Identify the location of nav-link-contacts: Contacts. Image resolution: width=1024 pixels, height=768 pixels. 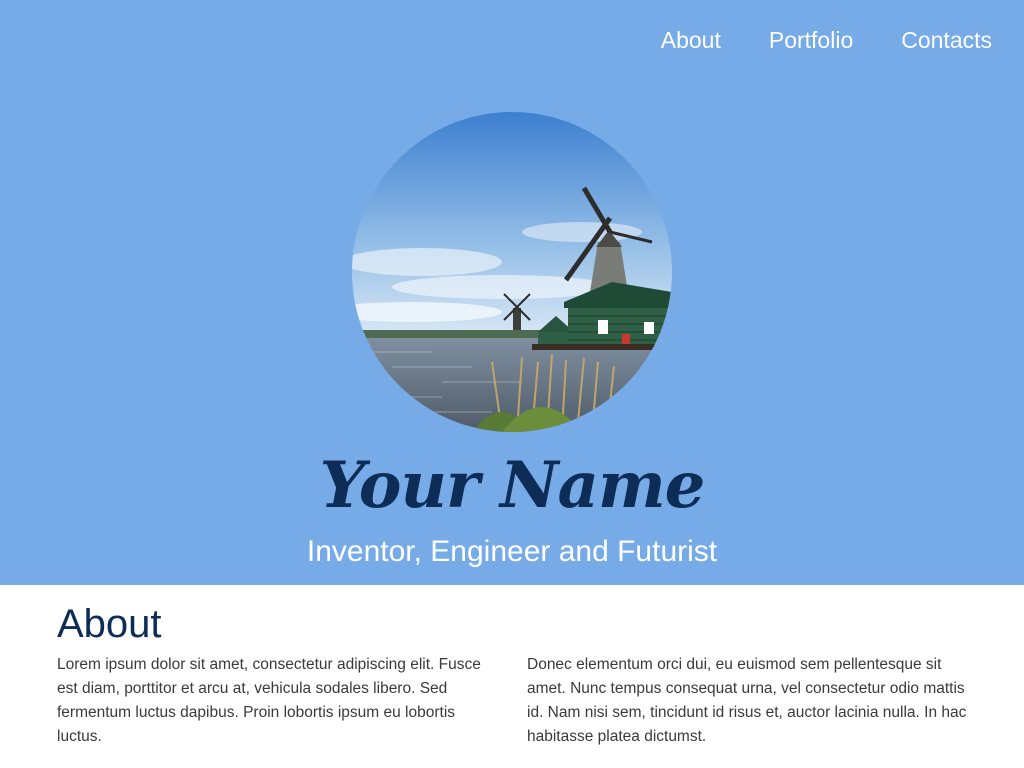
(946, 40).